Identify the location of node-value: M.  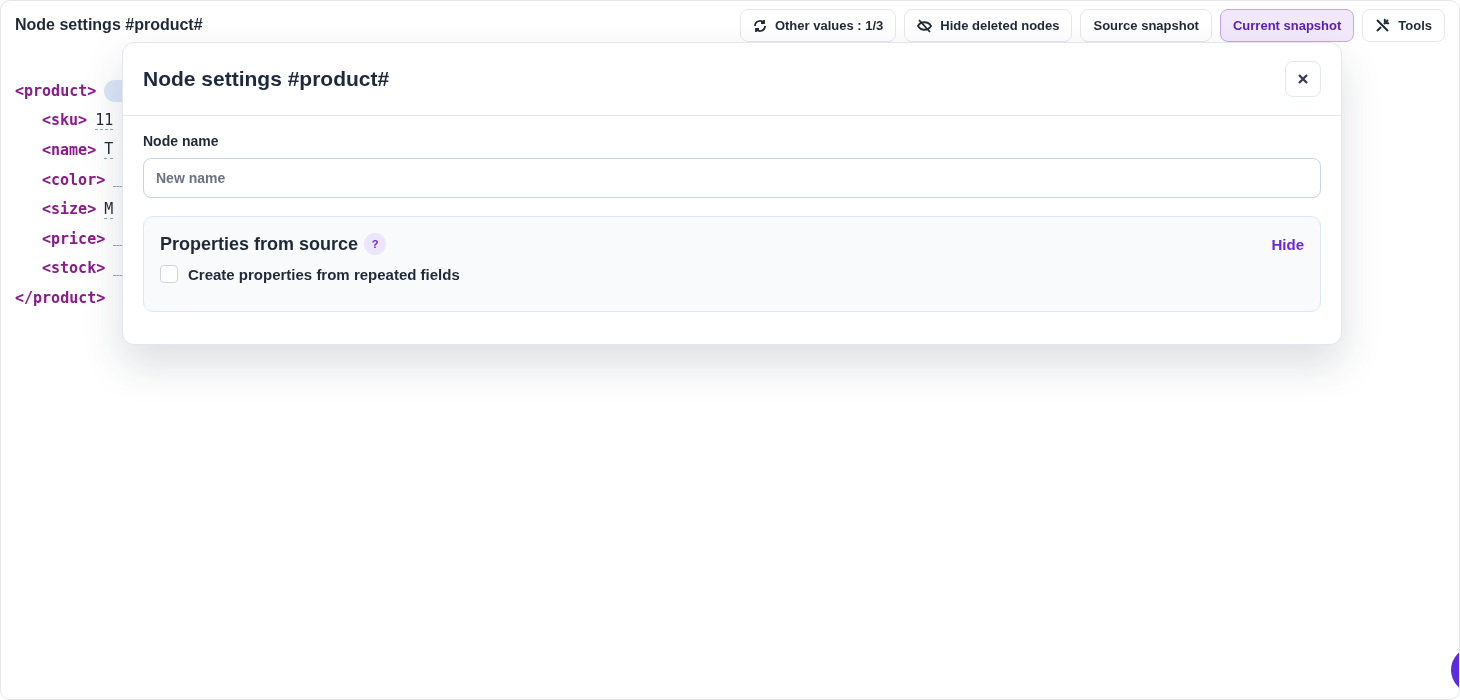
(109, 209).